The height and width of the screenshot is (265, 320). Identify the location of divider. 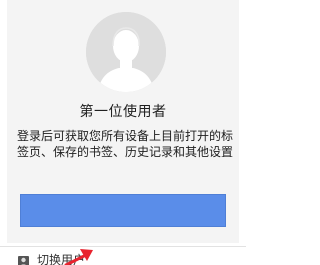
(123, 246).